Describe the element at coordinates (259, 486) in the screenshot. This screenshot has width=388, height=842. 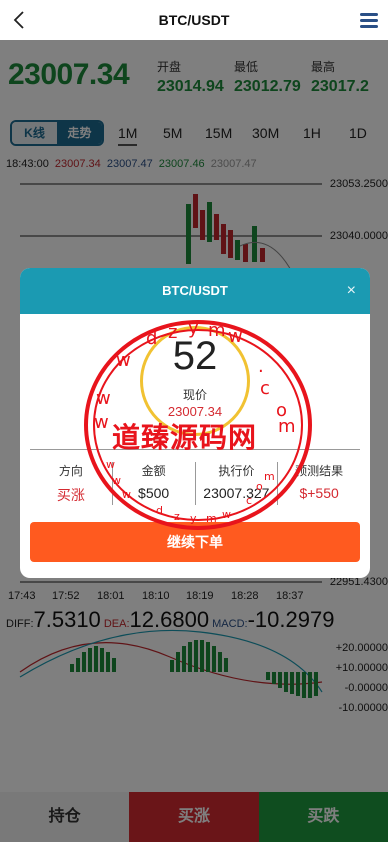
I see `svg-text: o` at that location.